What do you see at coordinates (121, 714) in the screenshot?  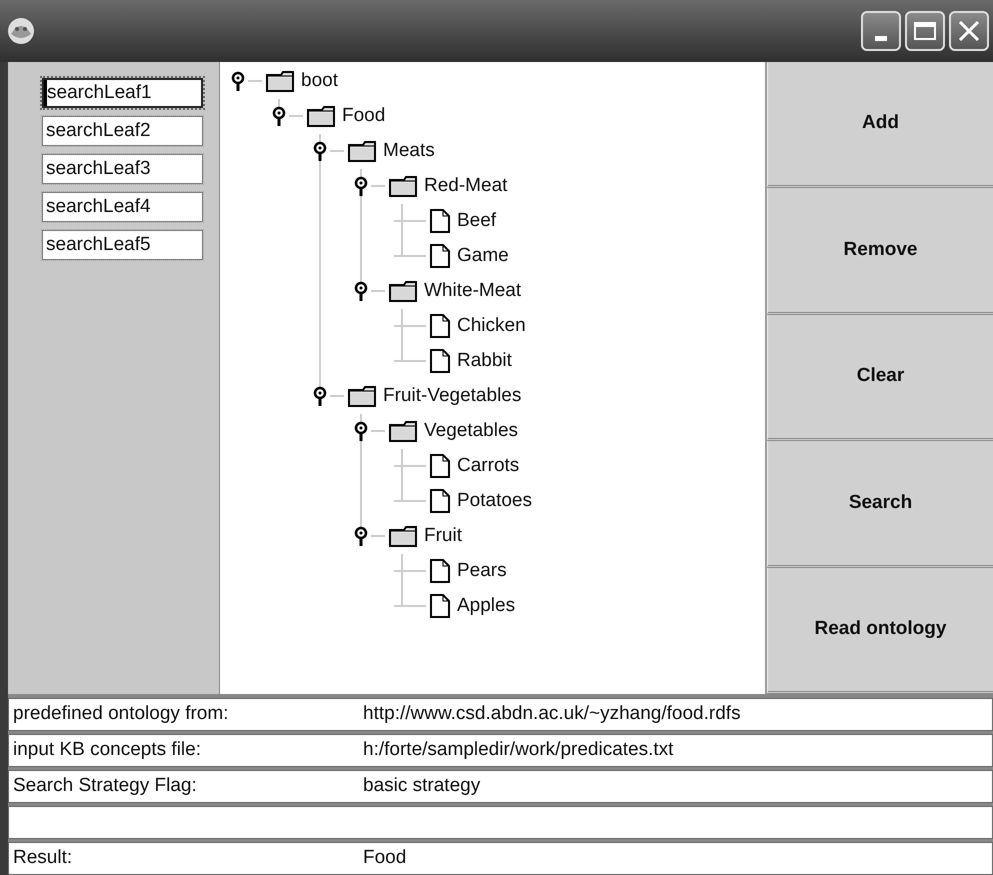 I see `field-label: predefined ontology from:` at bounding box center [121, 714].